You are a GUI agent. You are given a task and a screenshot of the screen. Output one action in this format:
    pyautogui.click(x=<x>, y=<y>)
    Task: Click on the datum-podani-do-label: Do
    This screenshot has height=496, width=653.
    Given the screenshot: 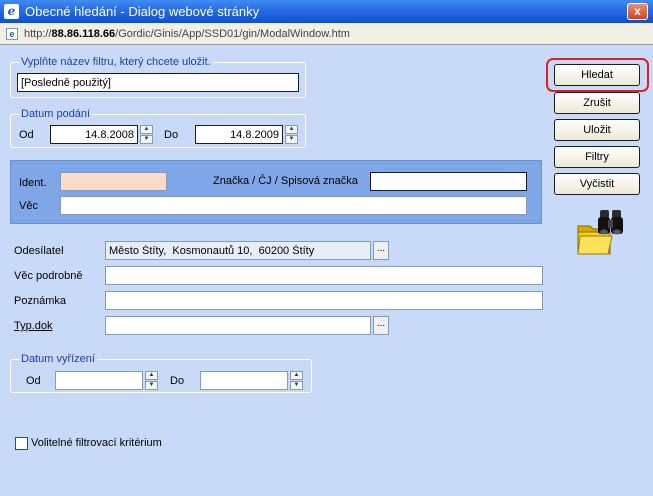 What is the action you would take?
    pyautogui.click(x=171, y=135)
    